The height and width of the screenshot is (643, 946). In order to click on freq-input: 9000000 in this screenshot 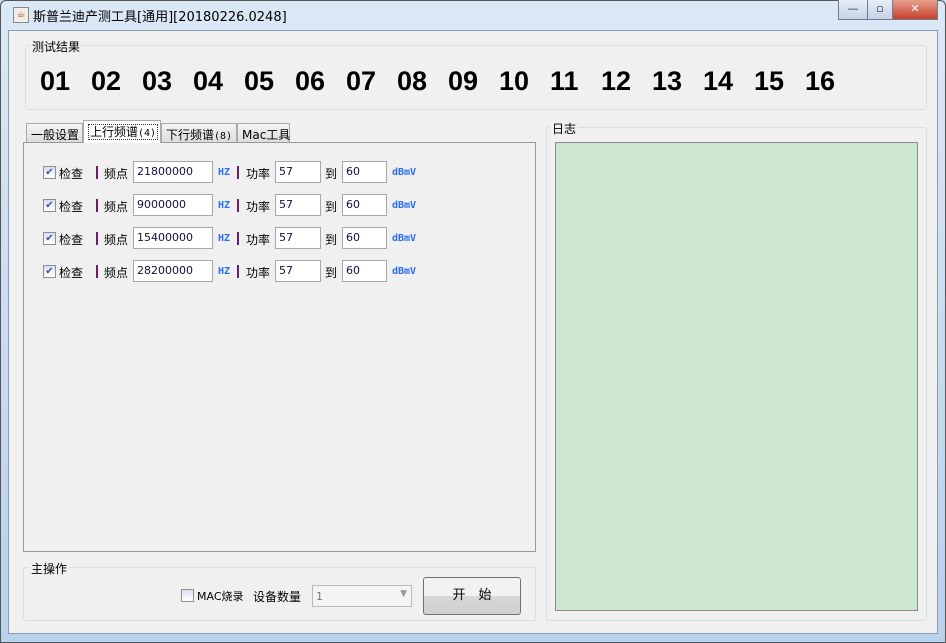, I will do `click(173, 205)`.